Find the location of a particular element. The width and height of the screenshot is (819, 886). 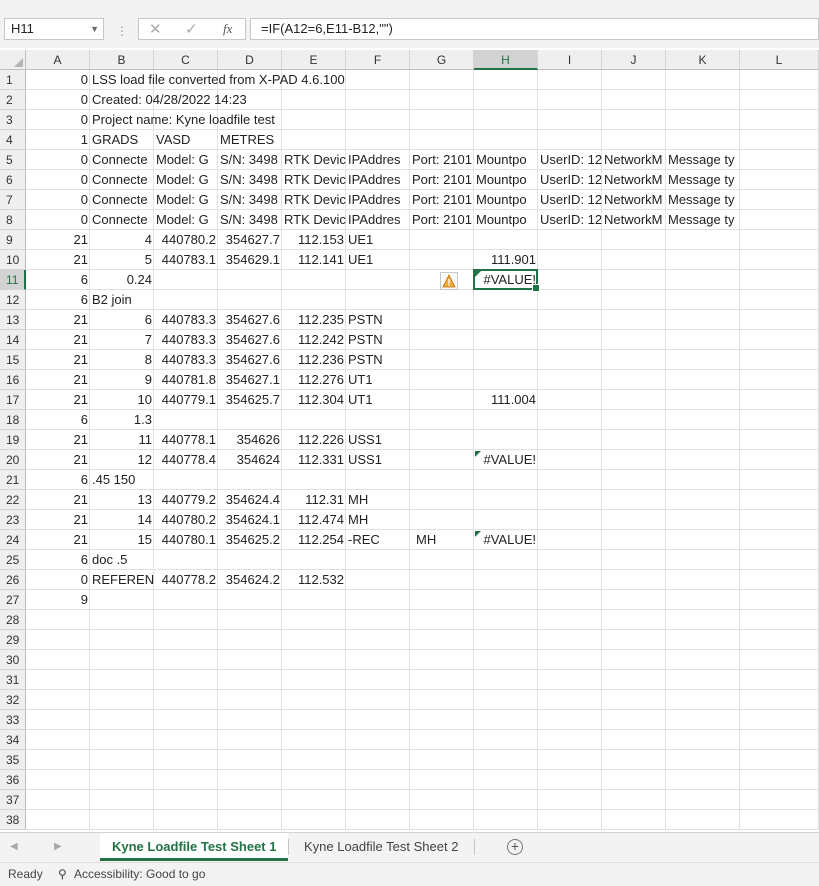

cell-f8: IPAddres is located at coordinates (378, 220).